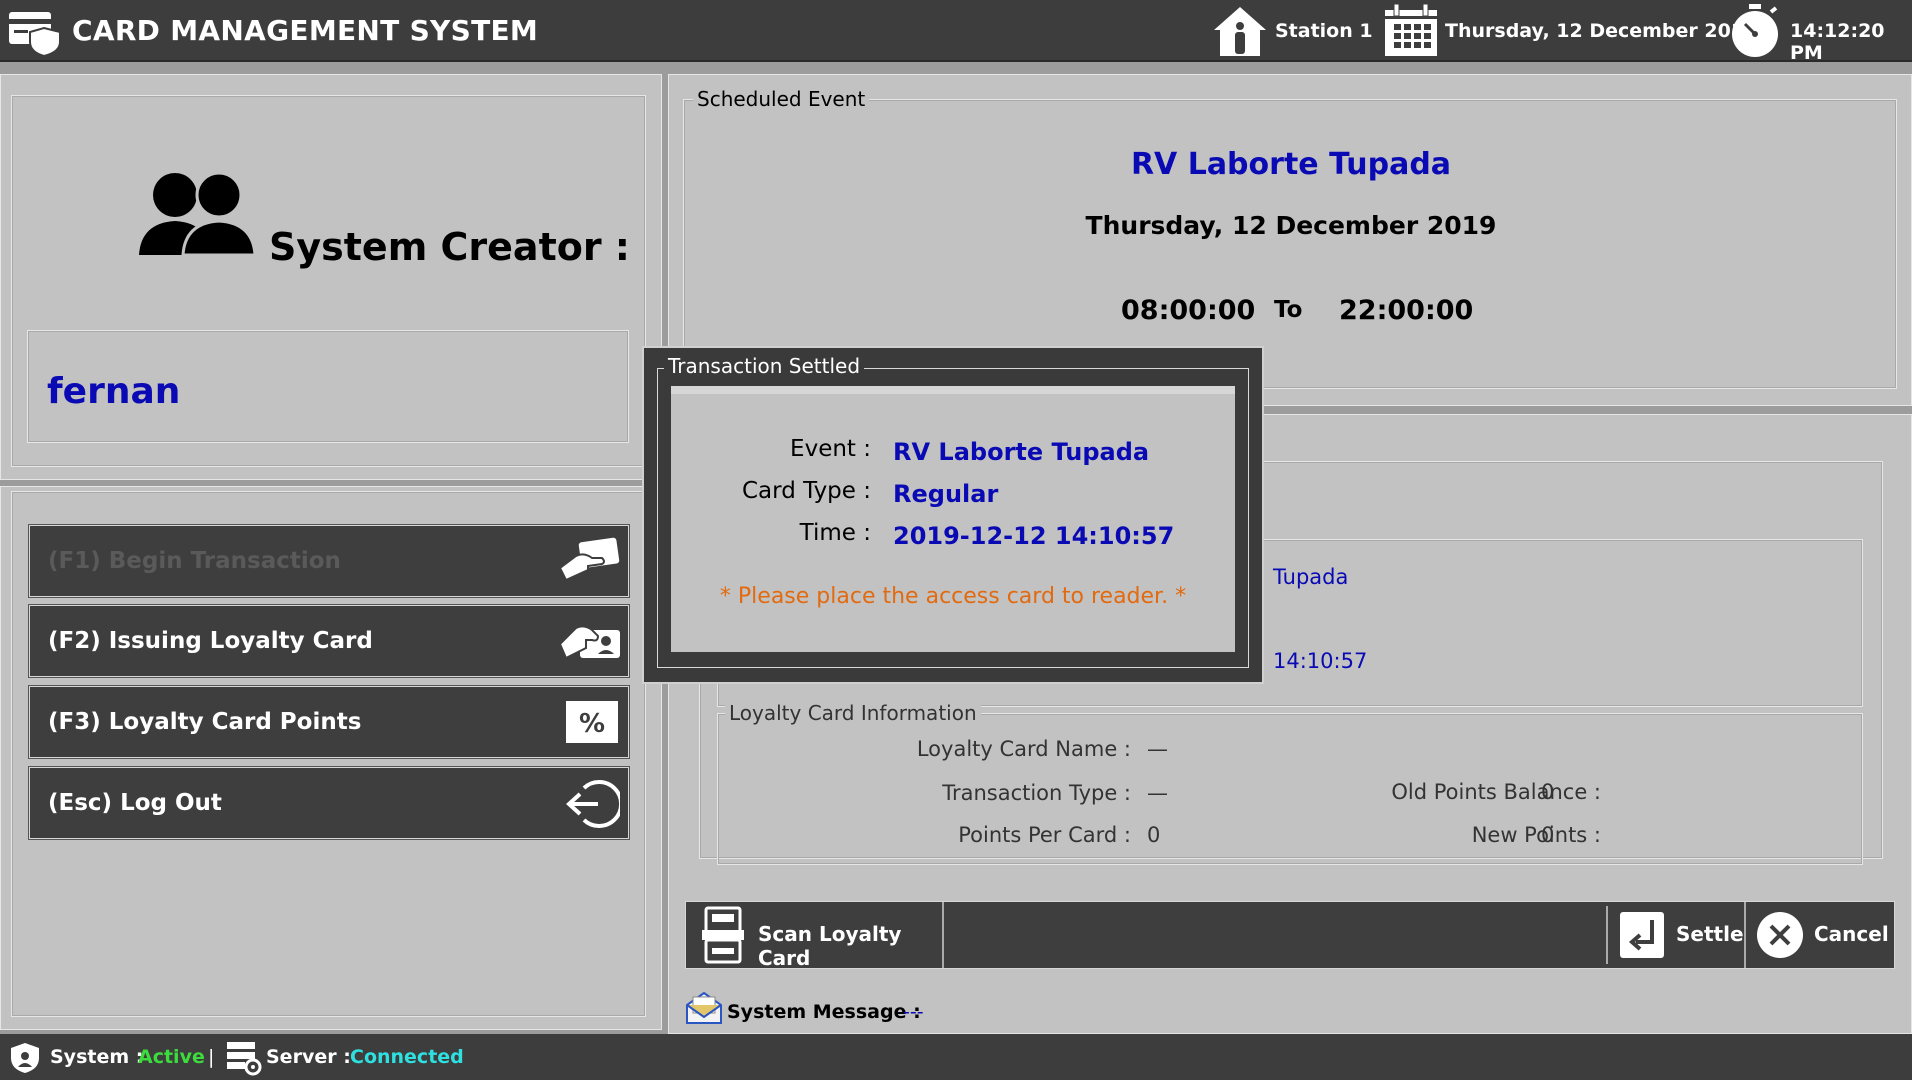 The height and width of the screenshot is (1080, 1912). I want to click on settle-button: Settle, so click(1678, 935).